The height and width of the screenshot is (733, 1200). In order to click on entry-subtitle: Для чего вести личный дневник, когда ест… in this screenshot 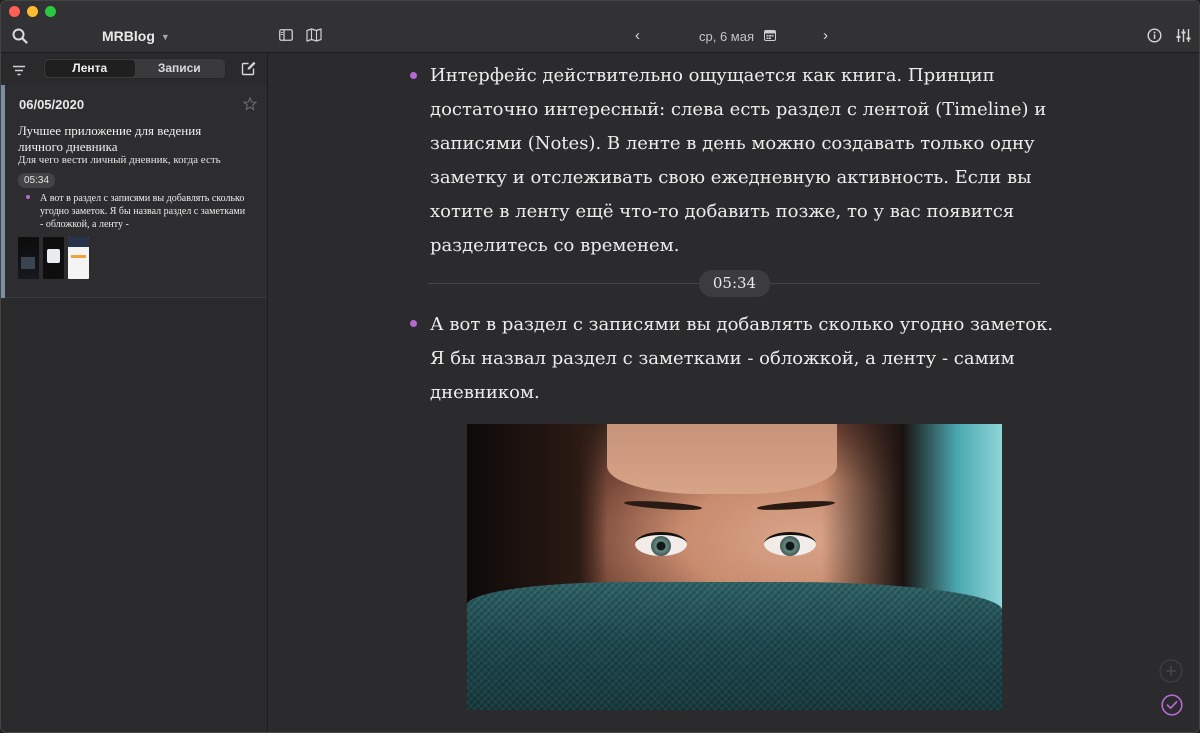, I will do `click(119, 160)`.